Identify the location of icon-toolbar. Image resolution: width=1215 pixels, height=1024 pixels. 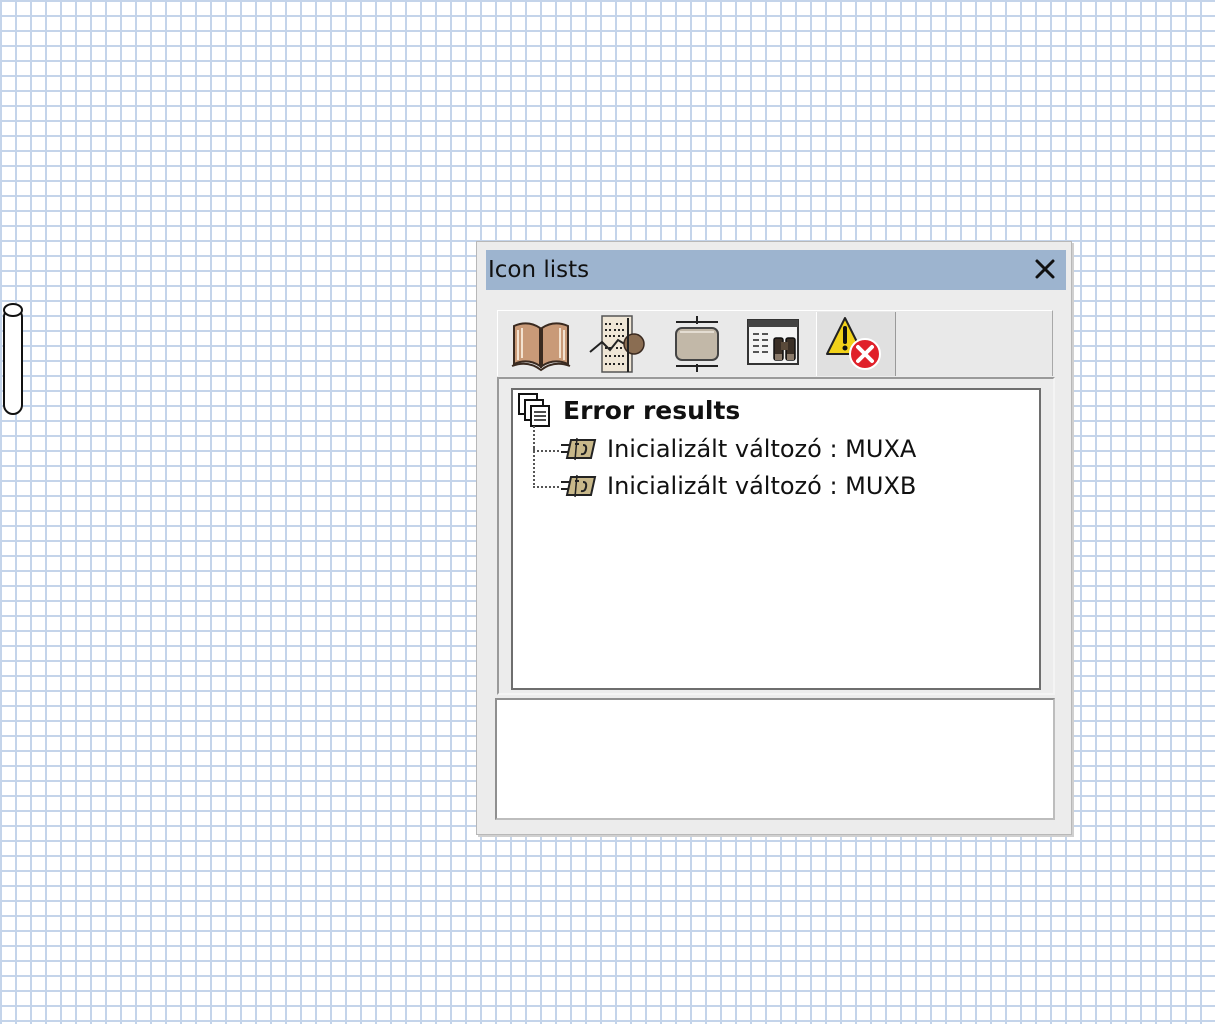
(775, 343).